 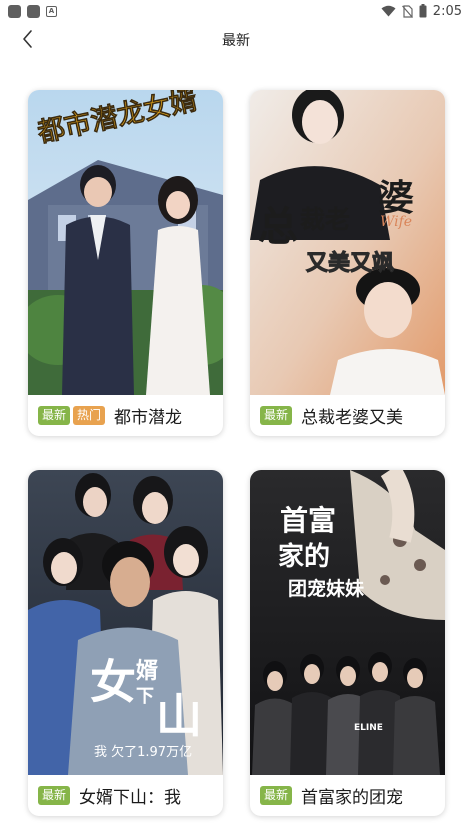 I want to click on drama-title: 女婿下山：我, so click(x=130, y=798).